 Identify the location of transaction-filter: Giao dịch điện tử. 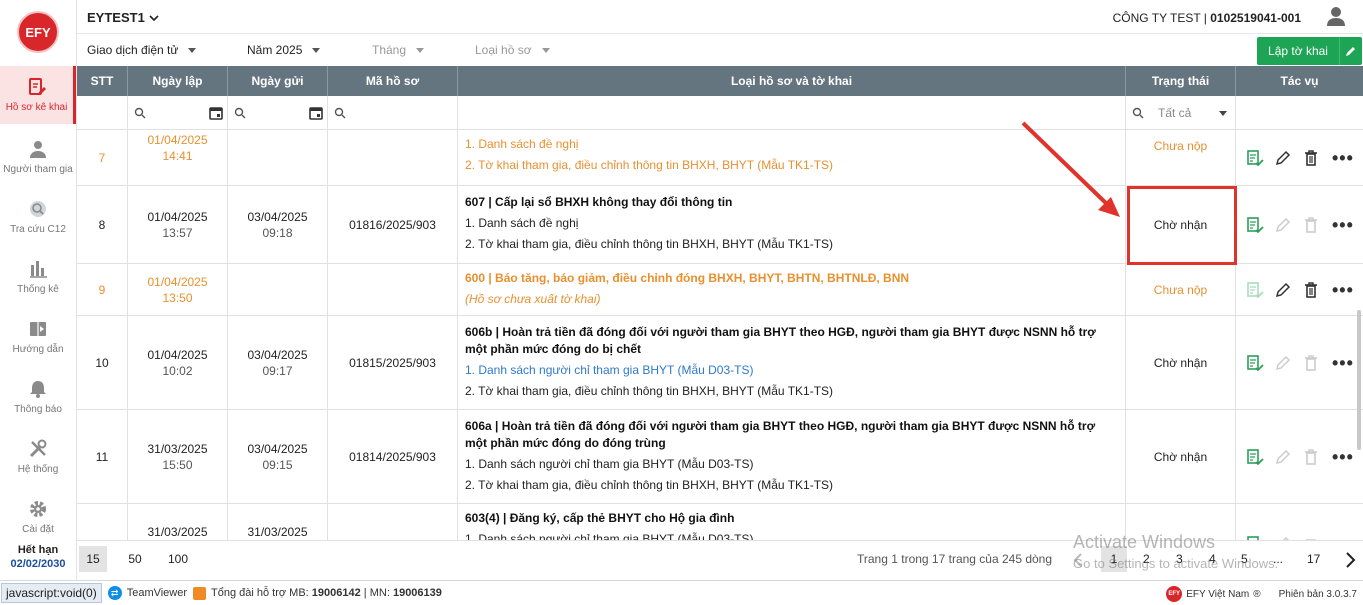
(142, 50).